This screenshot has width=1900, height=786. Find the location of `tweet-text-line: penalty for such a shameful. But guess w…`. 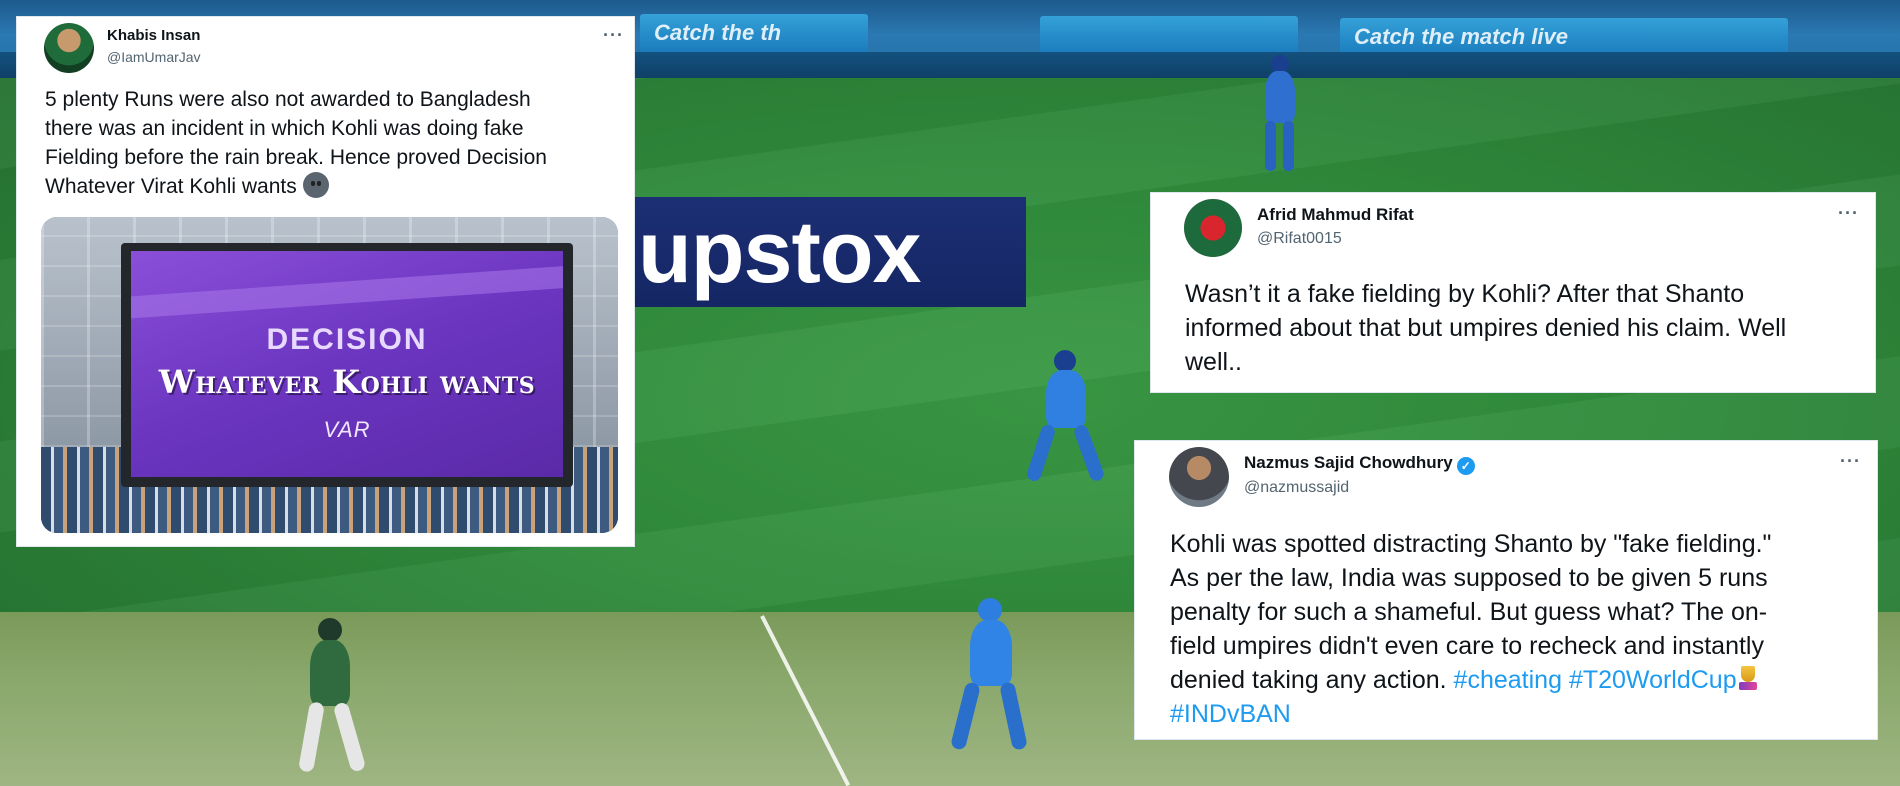

tweet-text-line: penalty for such a shameful. But guess w… is located at coordinates (1469, 612).